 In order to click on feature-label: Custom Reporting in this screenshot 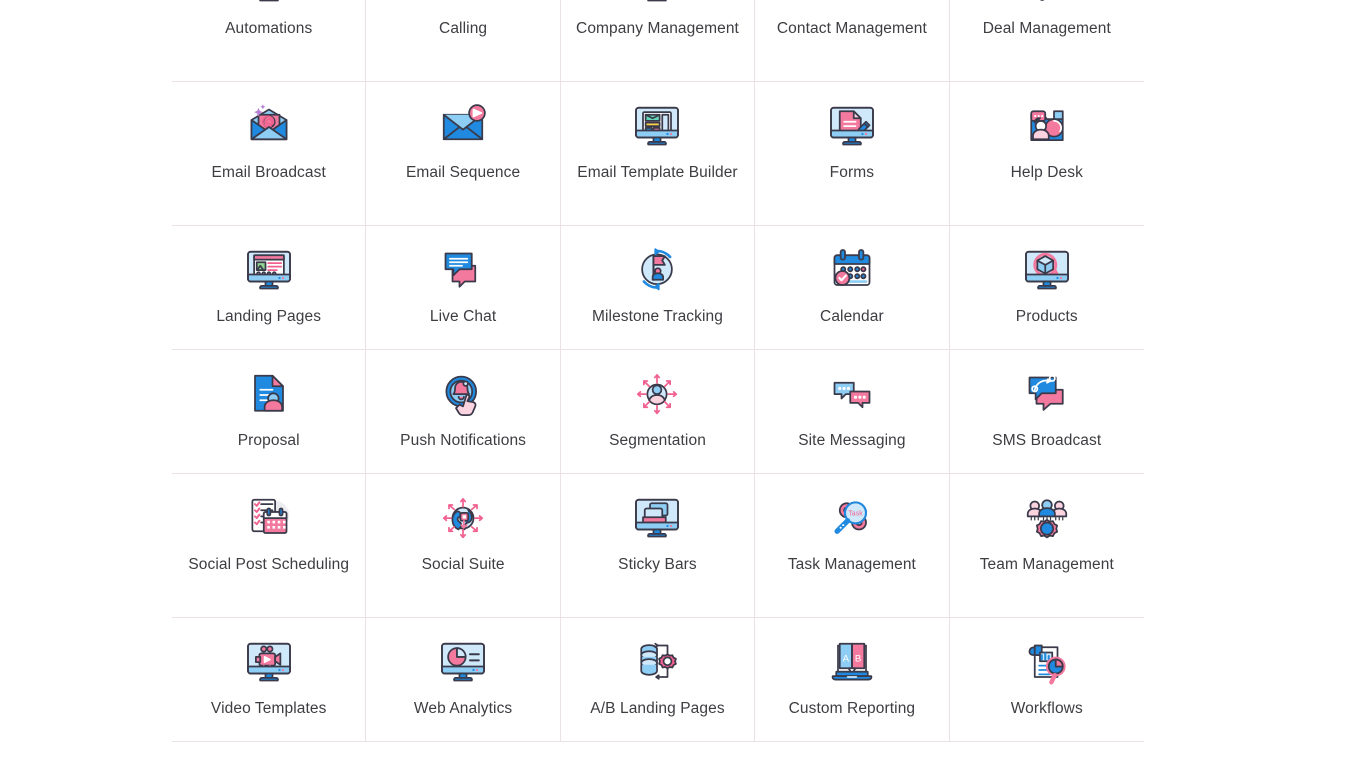, I will do `click(852, 708)`.